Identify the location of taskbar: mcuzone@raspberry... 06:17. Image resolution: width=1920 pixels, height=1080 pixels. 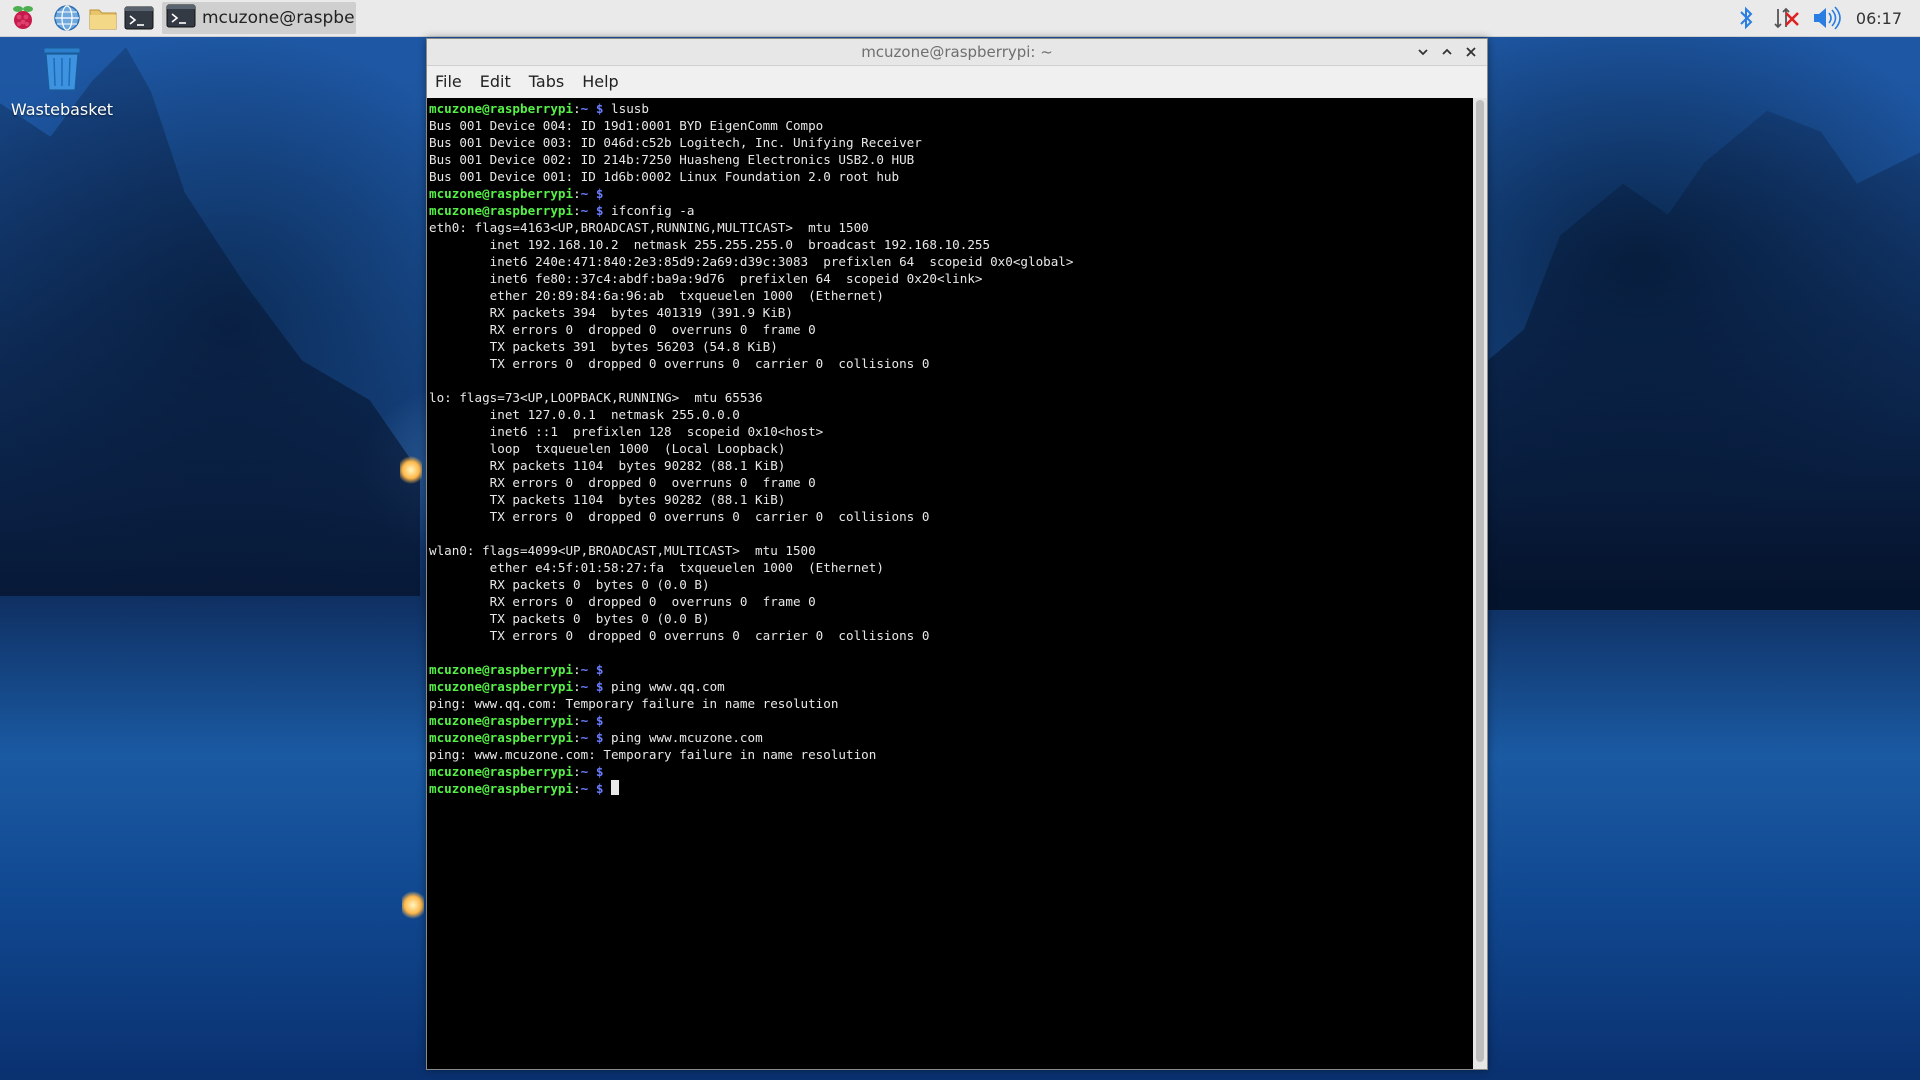
(960, 18).